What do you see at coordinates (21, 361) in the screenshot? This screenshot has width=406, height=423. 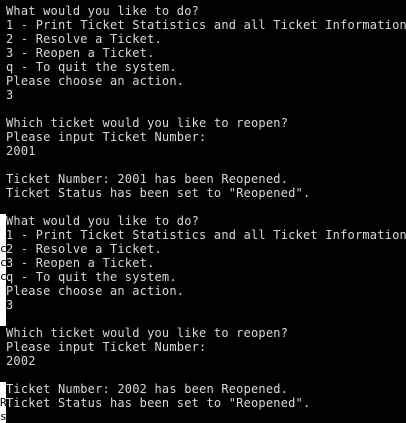 I see `console-line: 2002` at bounding box center [21, 361].